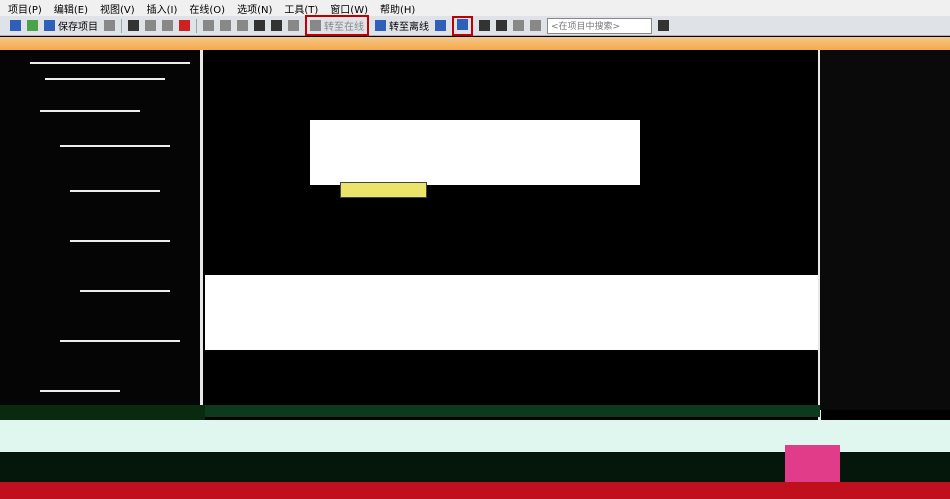  What do you see at coordinates (133, 25) in the screenshot?
I see `cut-icon` at bounding box center [133, 25].